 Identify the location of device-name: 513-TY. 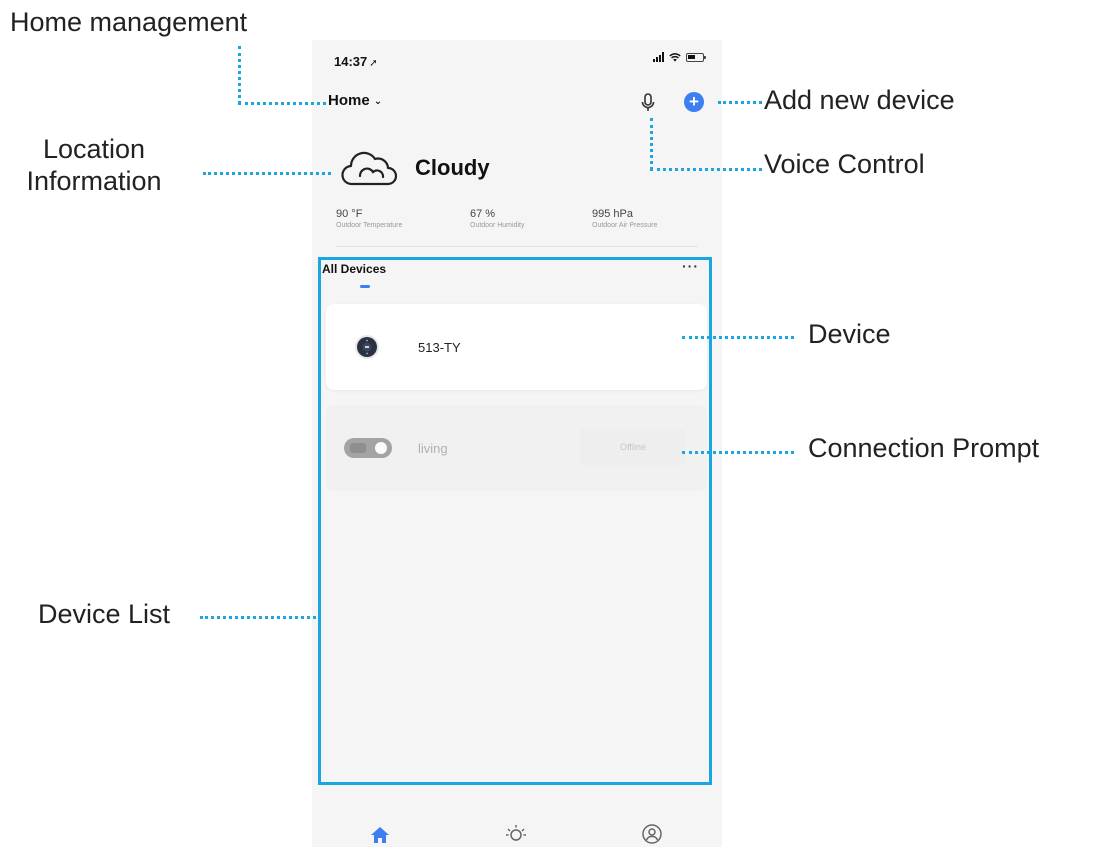
(439, 347).